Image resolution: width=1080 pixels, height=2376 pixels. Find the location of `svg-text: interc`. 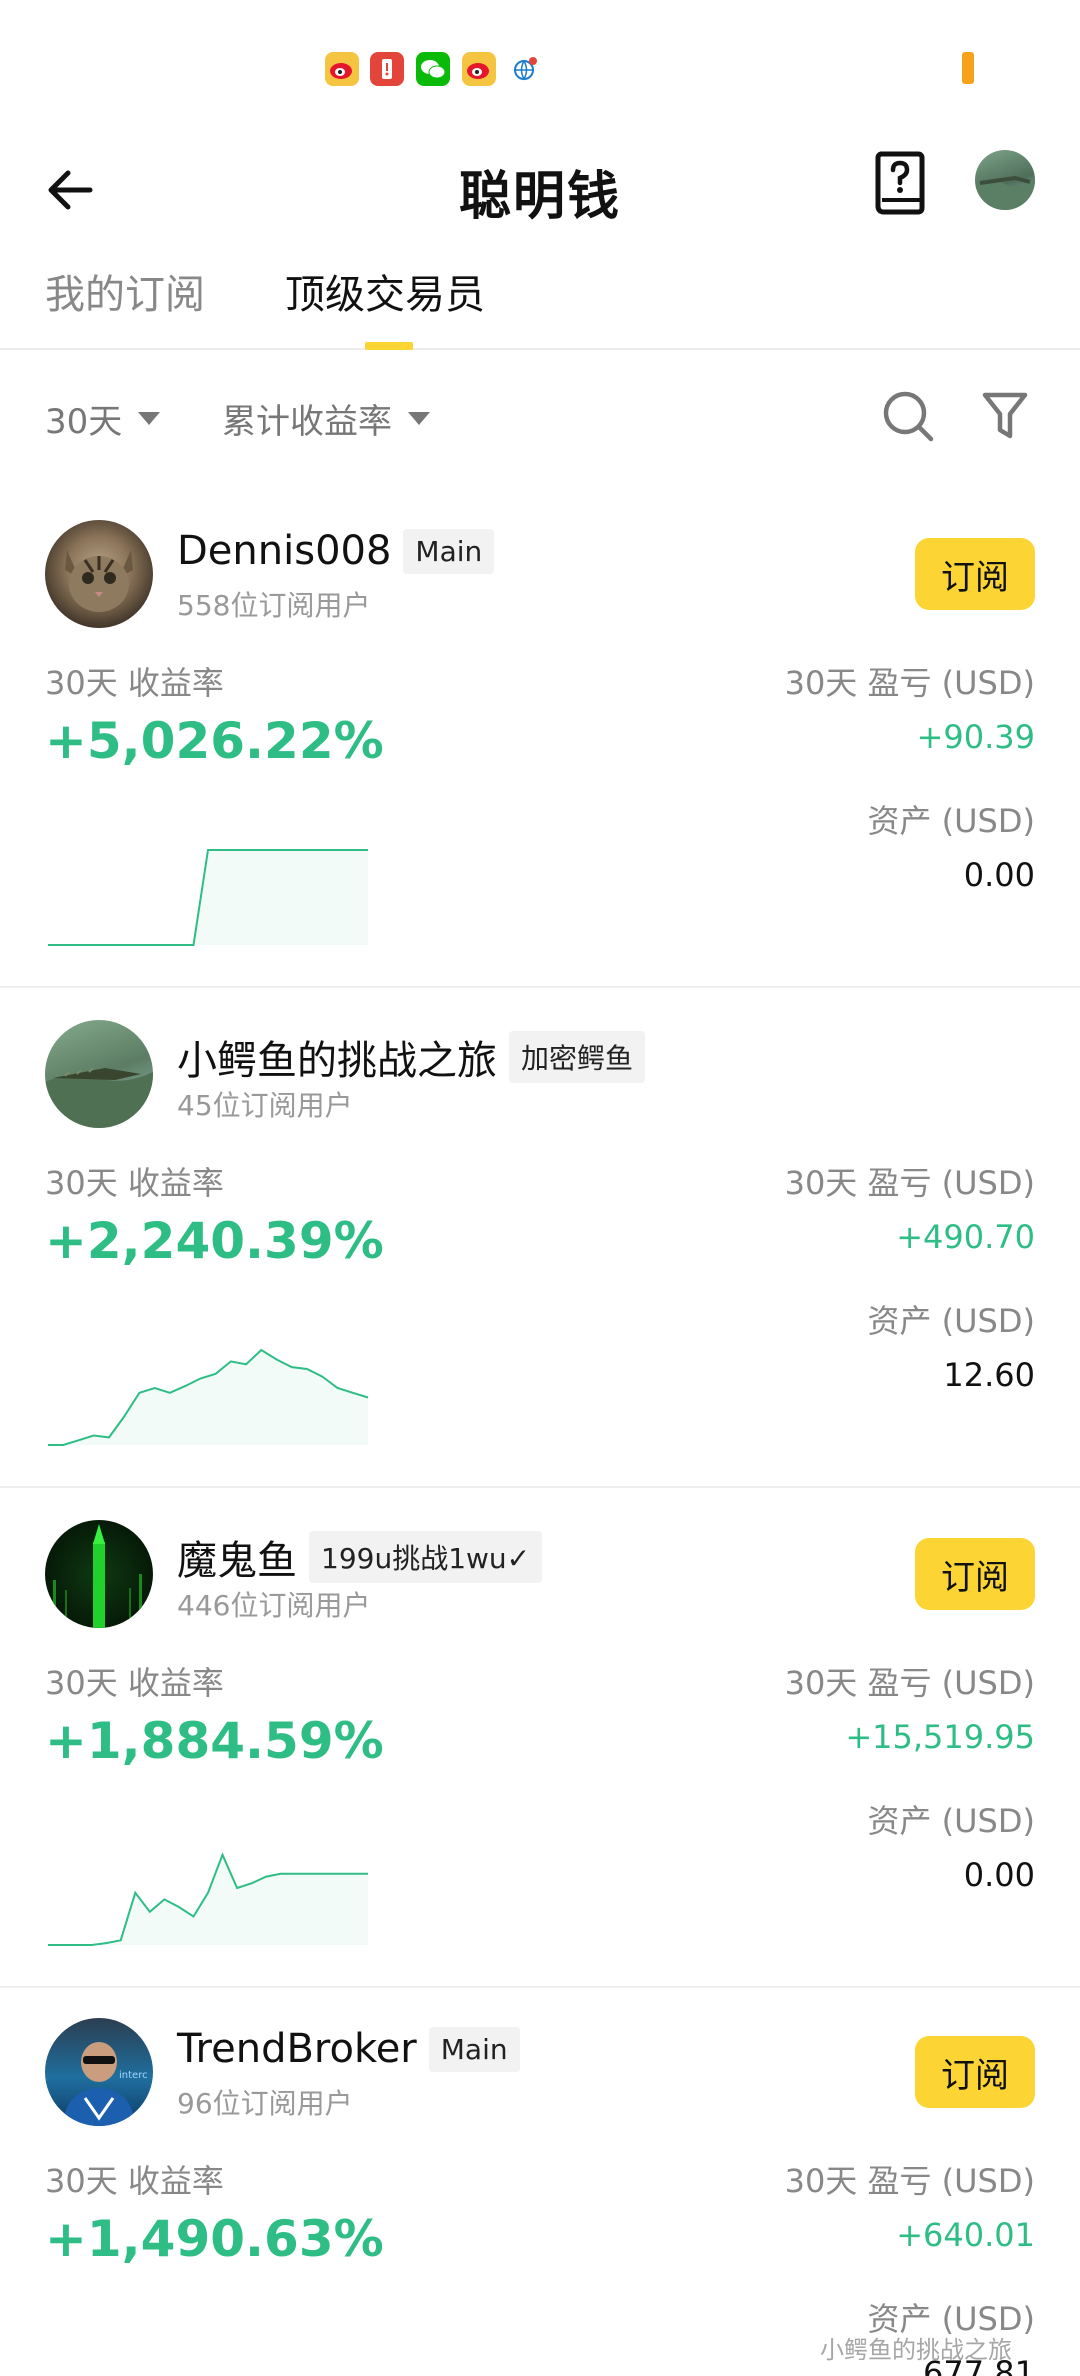

svg-text: interc is located at coordinates (133, 2075).